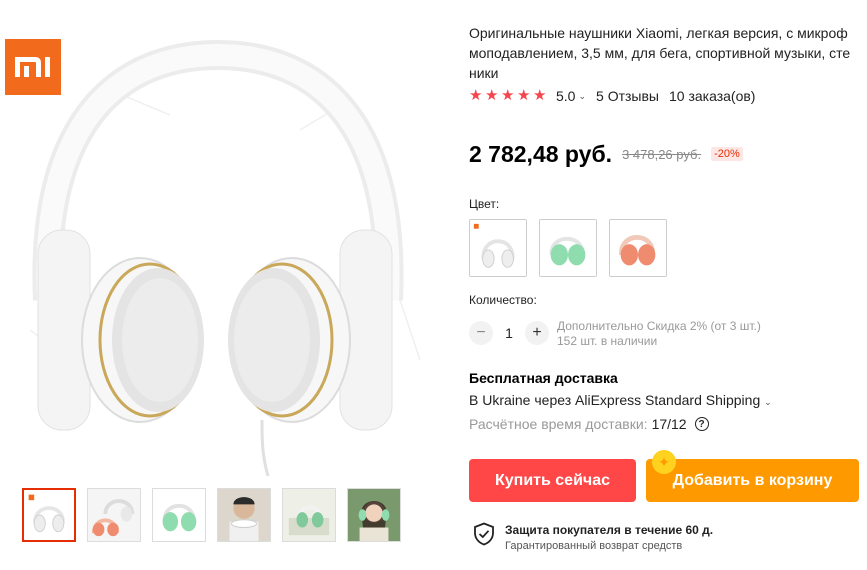 Image resolution: width=867 pixels, height=570 pixels. I want to click on buy-now-button: Купить сейчас, so click(552, 480).